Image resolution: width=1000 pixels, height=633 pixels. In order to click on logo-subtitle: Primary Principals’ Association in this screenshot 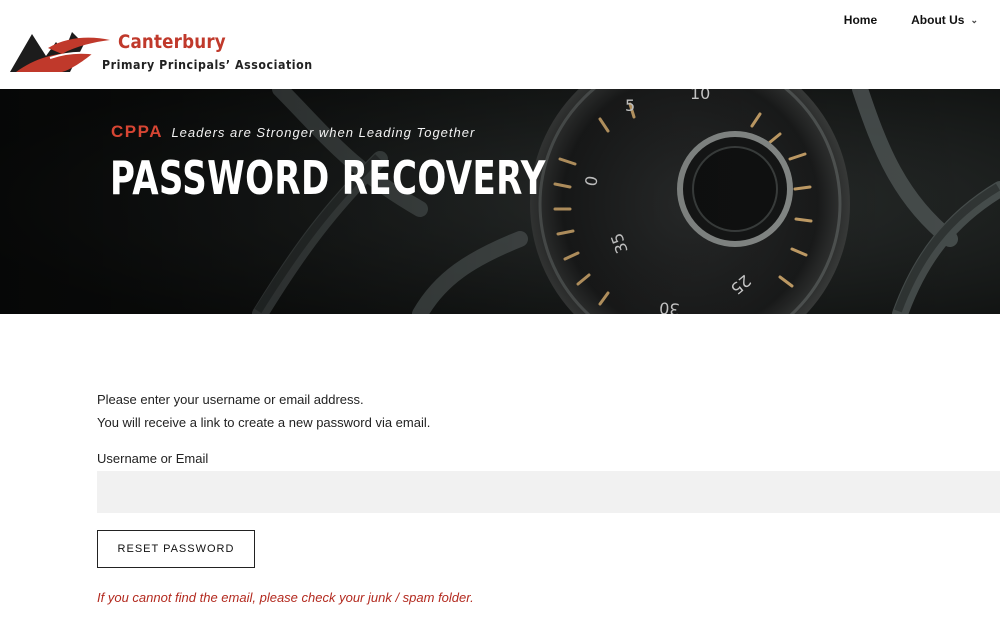, I will do `click(207, 65)`.